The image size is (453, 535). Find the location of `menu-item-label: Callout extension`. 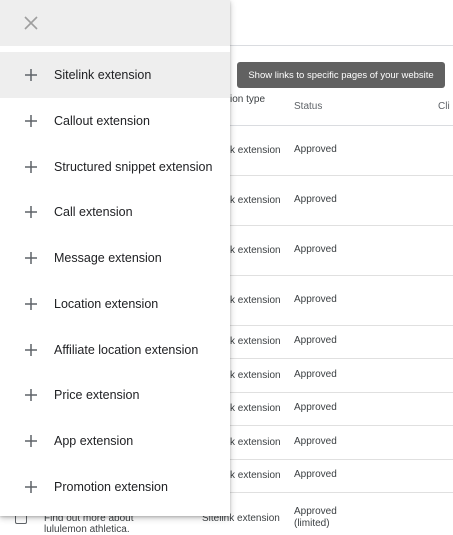

menu-item-label: Callout extension is located at coordinates (102, 121).